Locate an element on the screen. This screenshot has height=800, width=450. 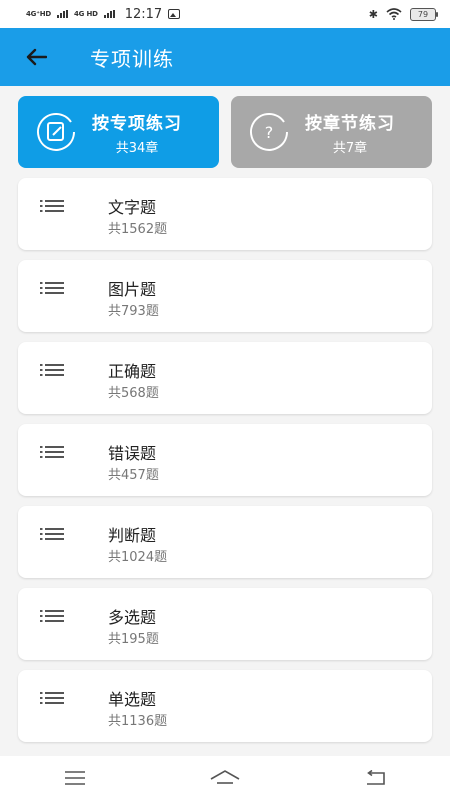
item-count: 共1024题 is located at coordinates (138, 557).